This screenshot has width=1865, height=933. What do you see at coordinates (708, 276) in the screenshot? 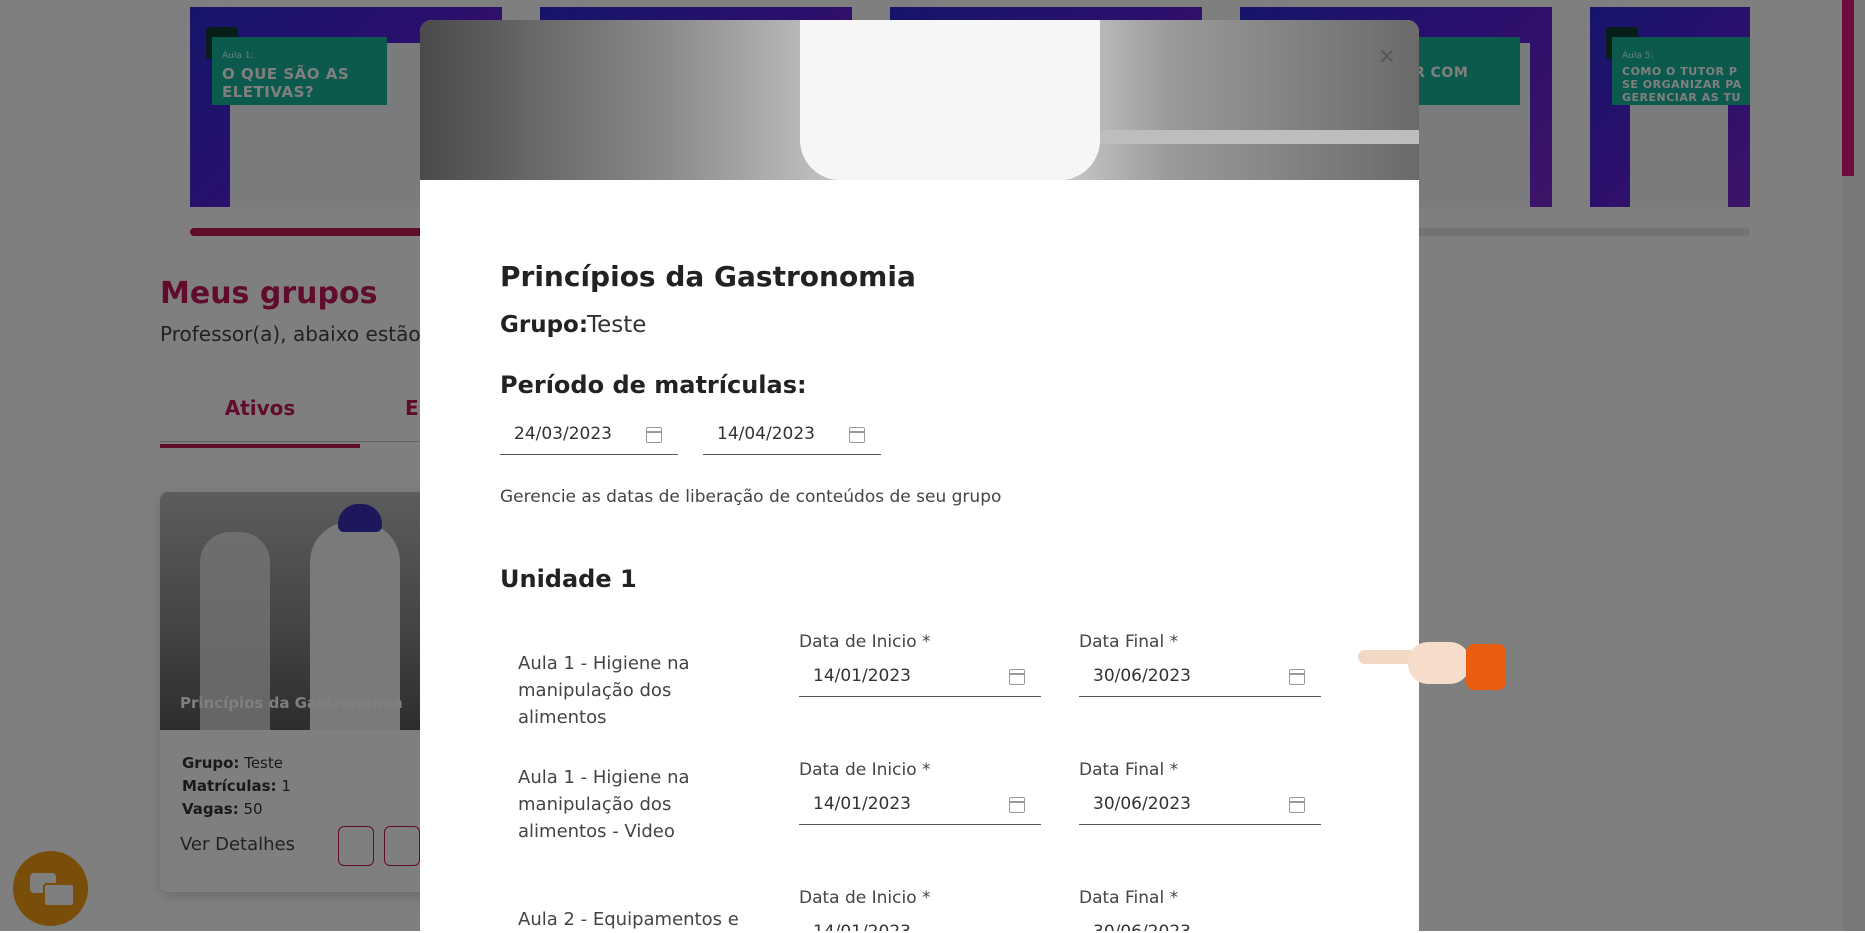
I see `modal-title: Princípios da Gastronomia` at bounding box center [708, 276].